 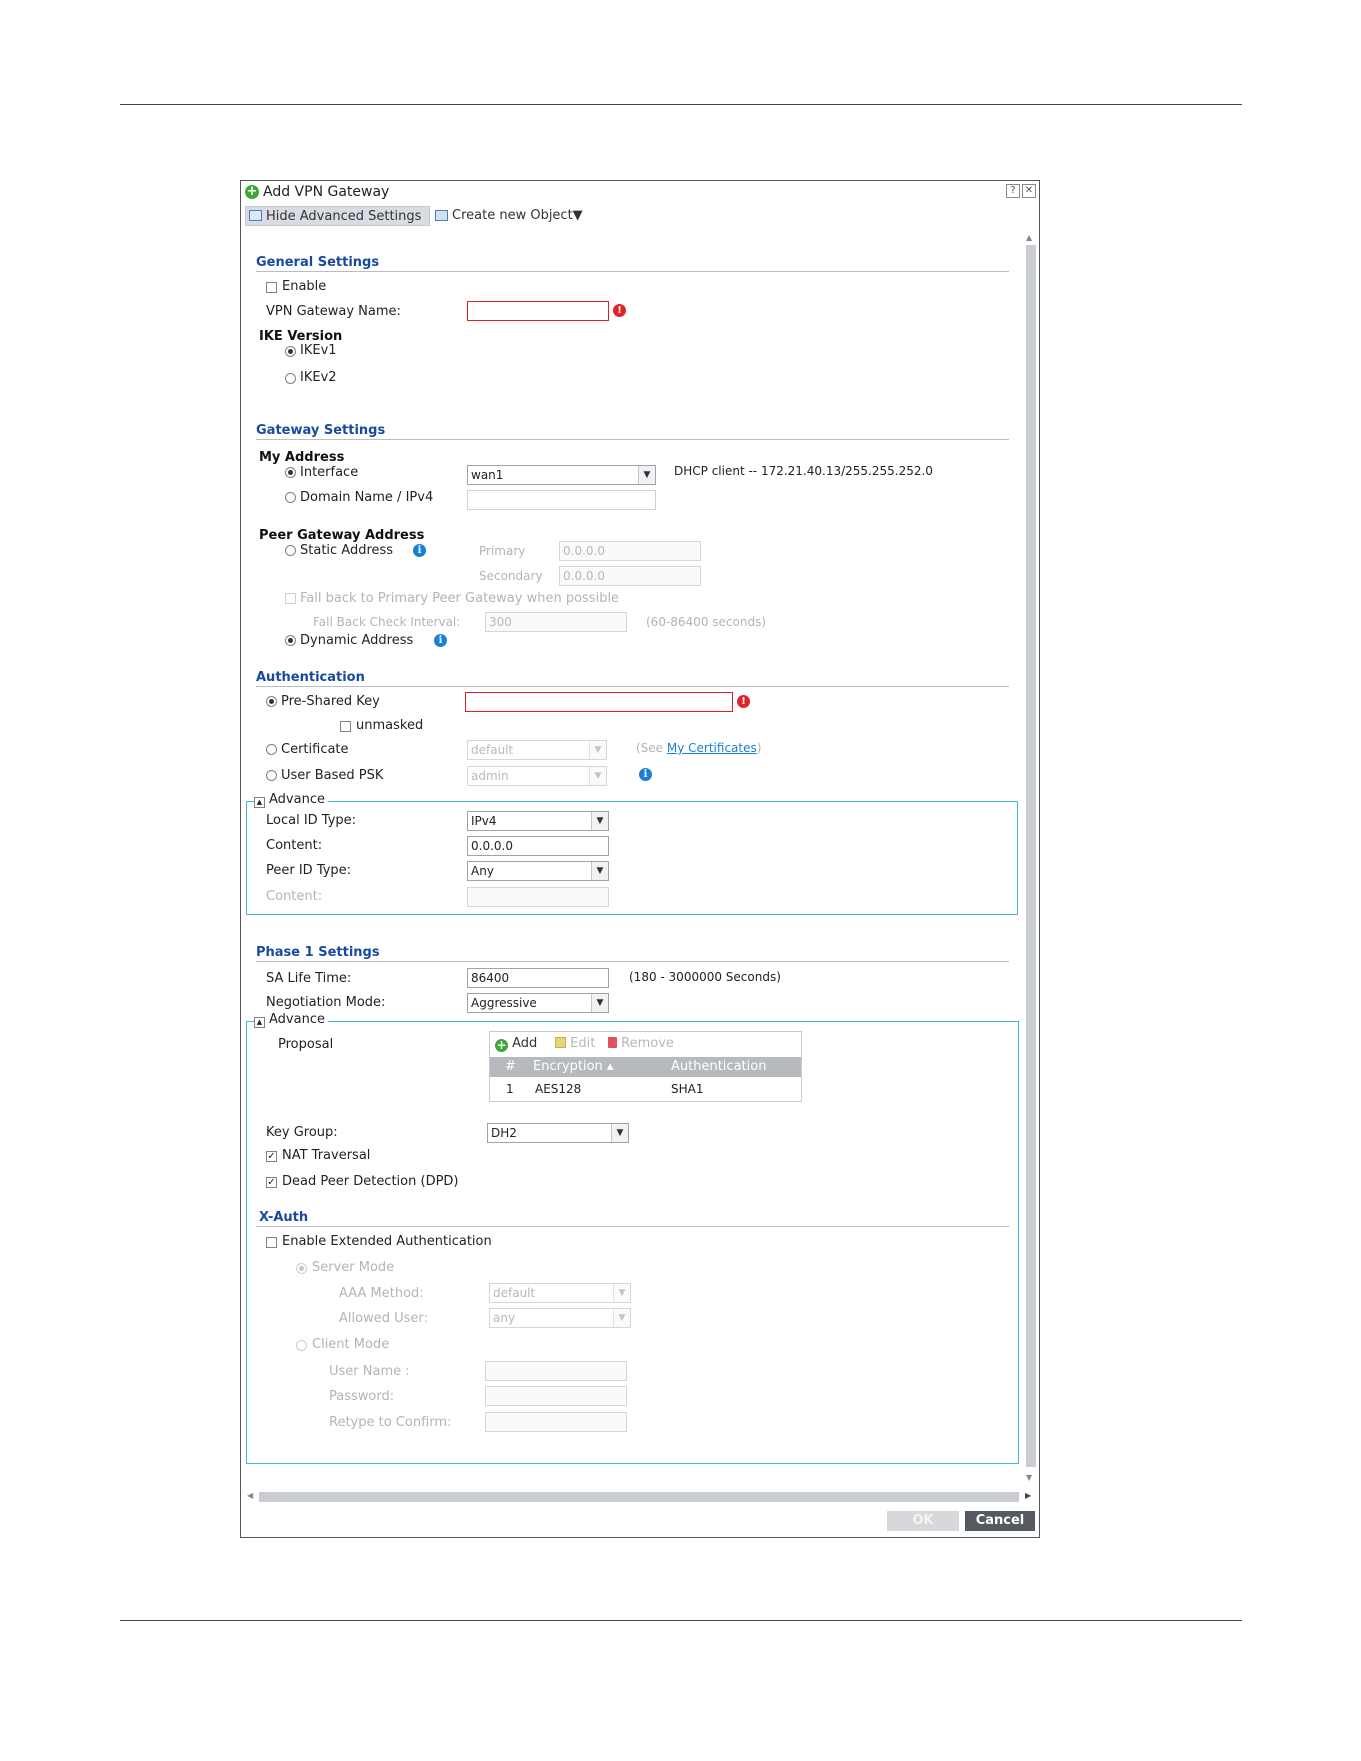 What do you see at coordinates (712, 748) in the screenshot?
I see `my-certificates-link: My Certificates` at bounding box center [712, 748].